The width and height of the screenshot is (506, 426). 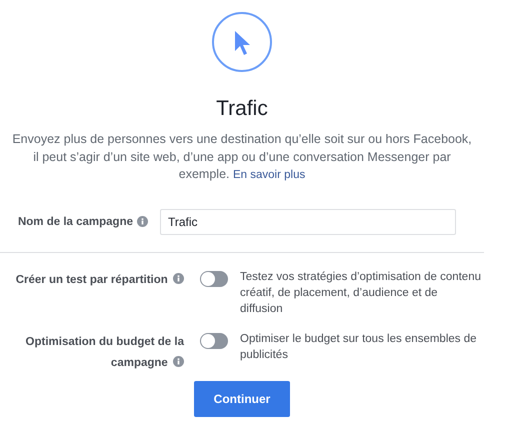 I want to click on option-description: Optimiser le budget sur tous les ensembles de publicités, so click(x=359, y=347).